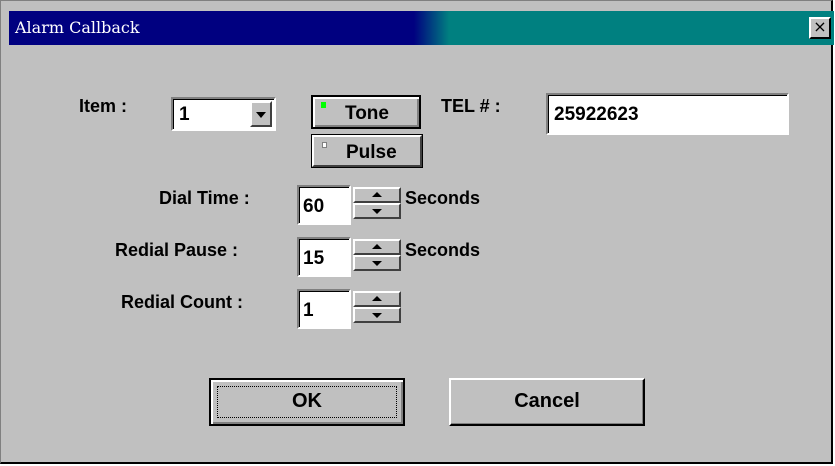  Describe the element at coordinates (324, 309) in the screenshot. I see `redial-count-input: 1` at that location.